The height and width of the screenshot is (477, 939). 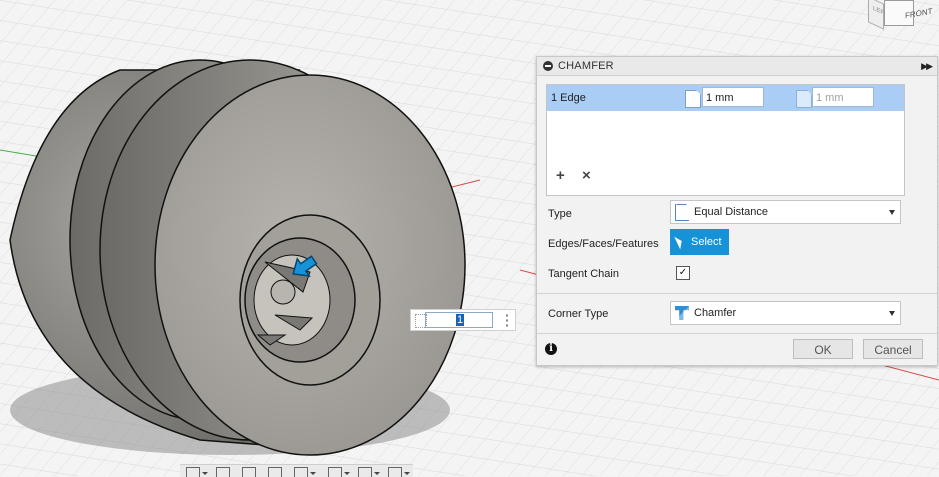 I want to click on view-cube-left-face: LEFT, so click(x=878, y=15).